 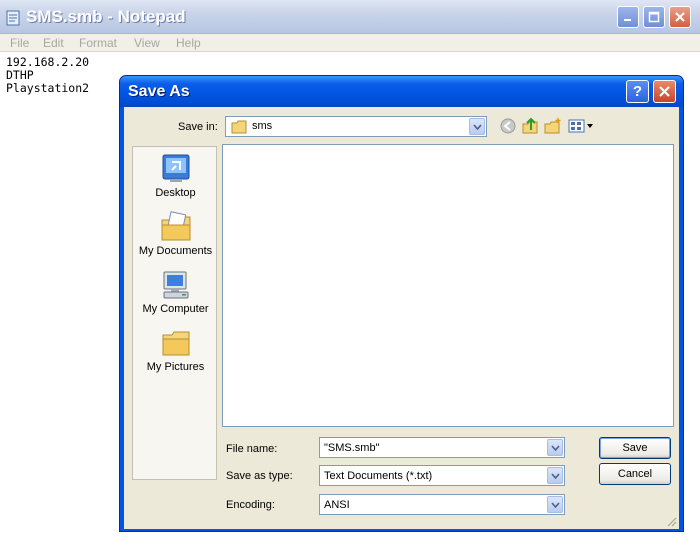 I want to click on up-folder-button, so click(x=530, y=126).